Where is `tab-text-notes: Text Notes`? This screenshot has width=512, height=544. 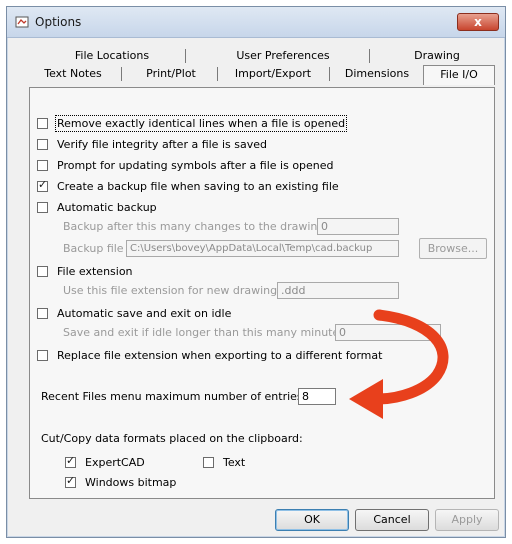 tab-text-notes: Text Notes is located at coordinates (73, 74).